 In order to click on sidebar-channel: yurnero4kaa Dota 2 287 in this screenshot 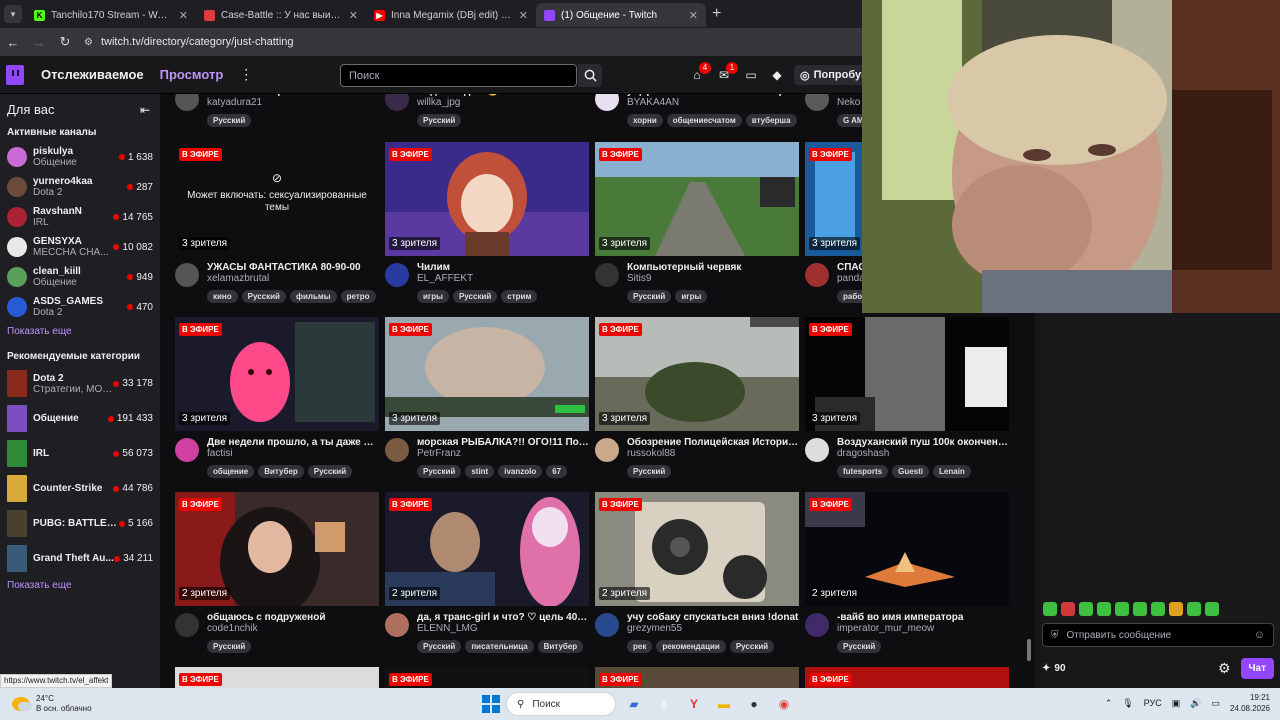, I will do `click(80, 187)`.